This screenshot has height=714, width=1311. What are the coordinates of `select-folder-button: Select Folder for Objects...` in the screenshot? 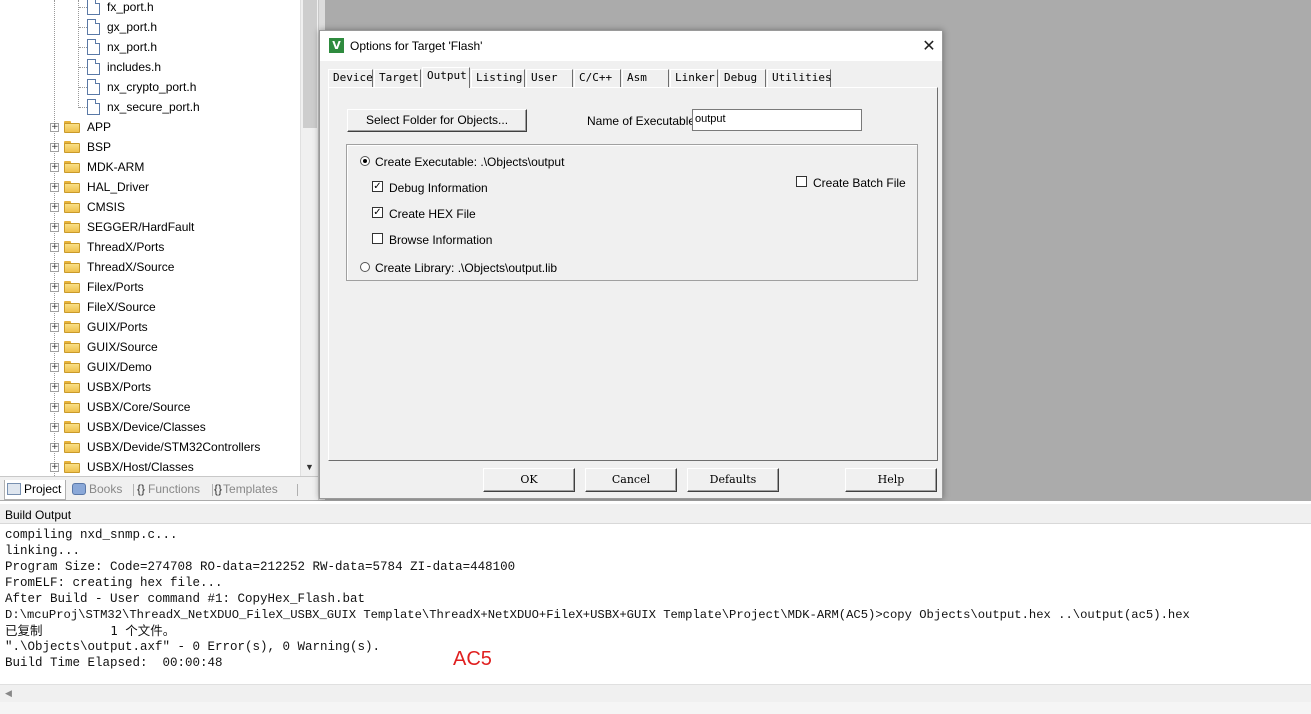 It's located at (437, 120).